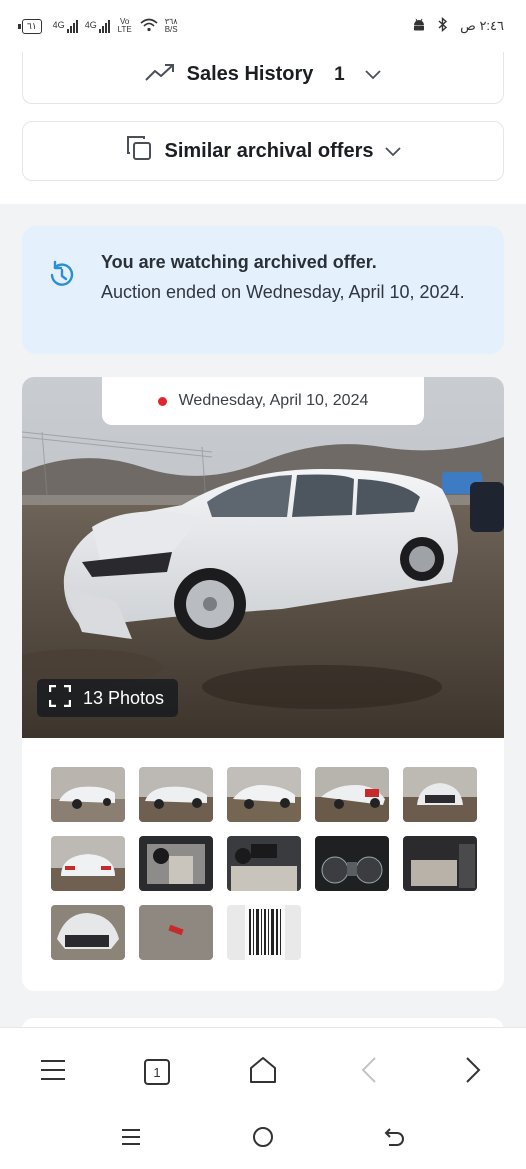 Image resolution: width=526 pixels, height=1169 pixels. I want to click on history-icon, so click(62, 277).